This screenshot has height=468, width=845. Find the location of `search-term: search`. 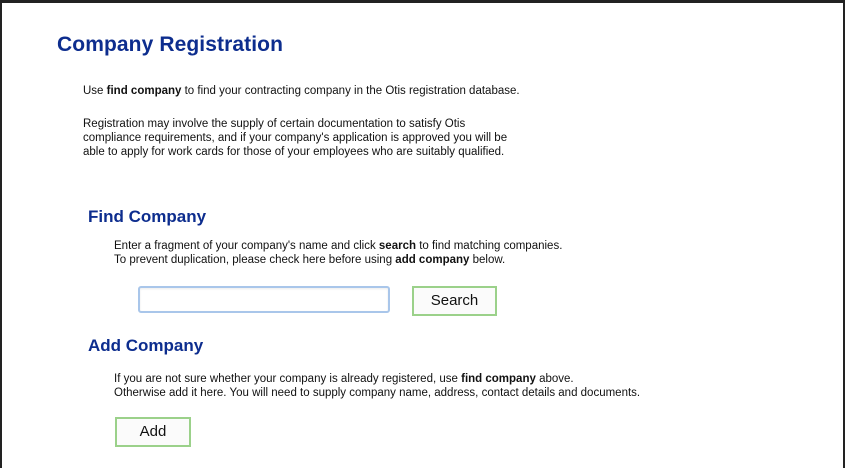

search-term: search is located at coordinates (397, 246).